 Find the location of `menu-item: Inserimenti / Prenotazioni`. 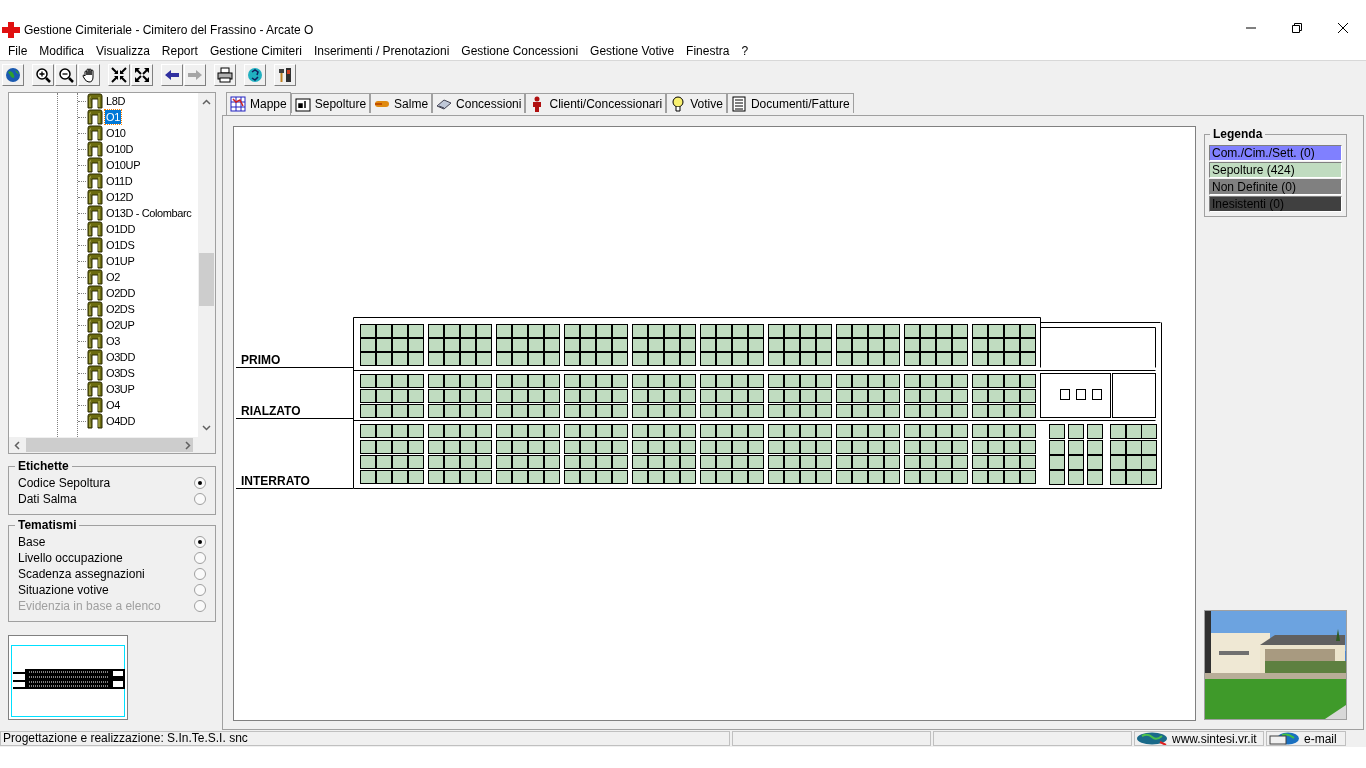

menu-item: Inserimenti / Prenotazioni is located at coordinates (381, 51).